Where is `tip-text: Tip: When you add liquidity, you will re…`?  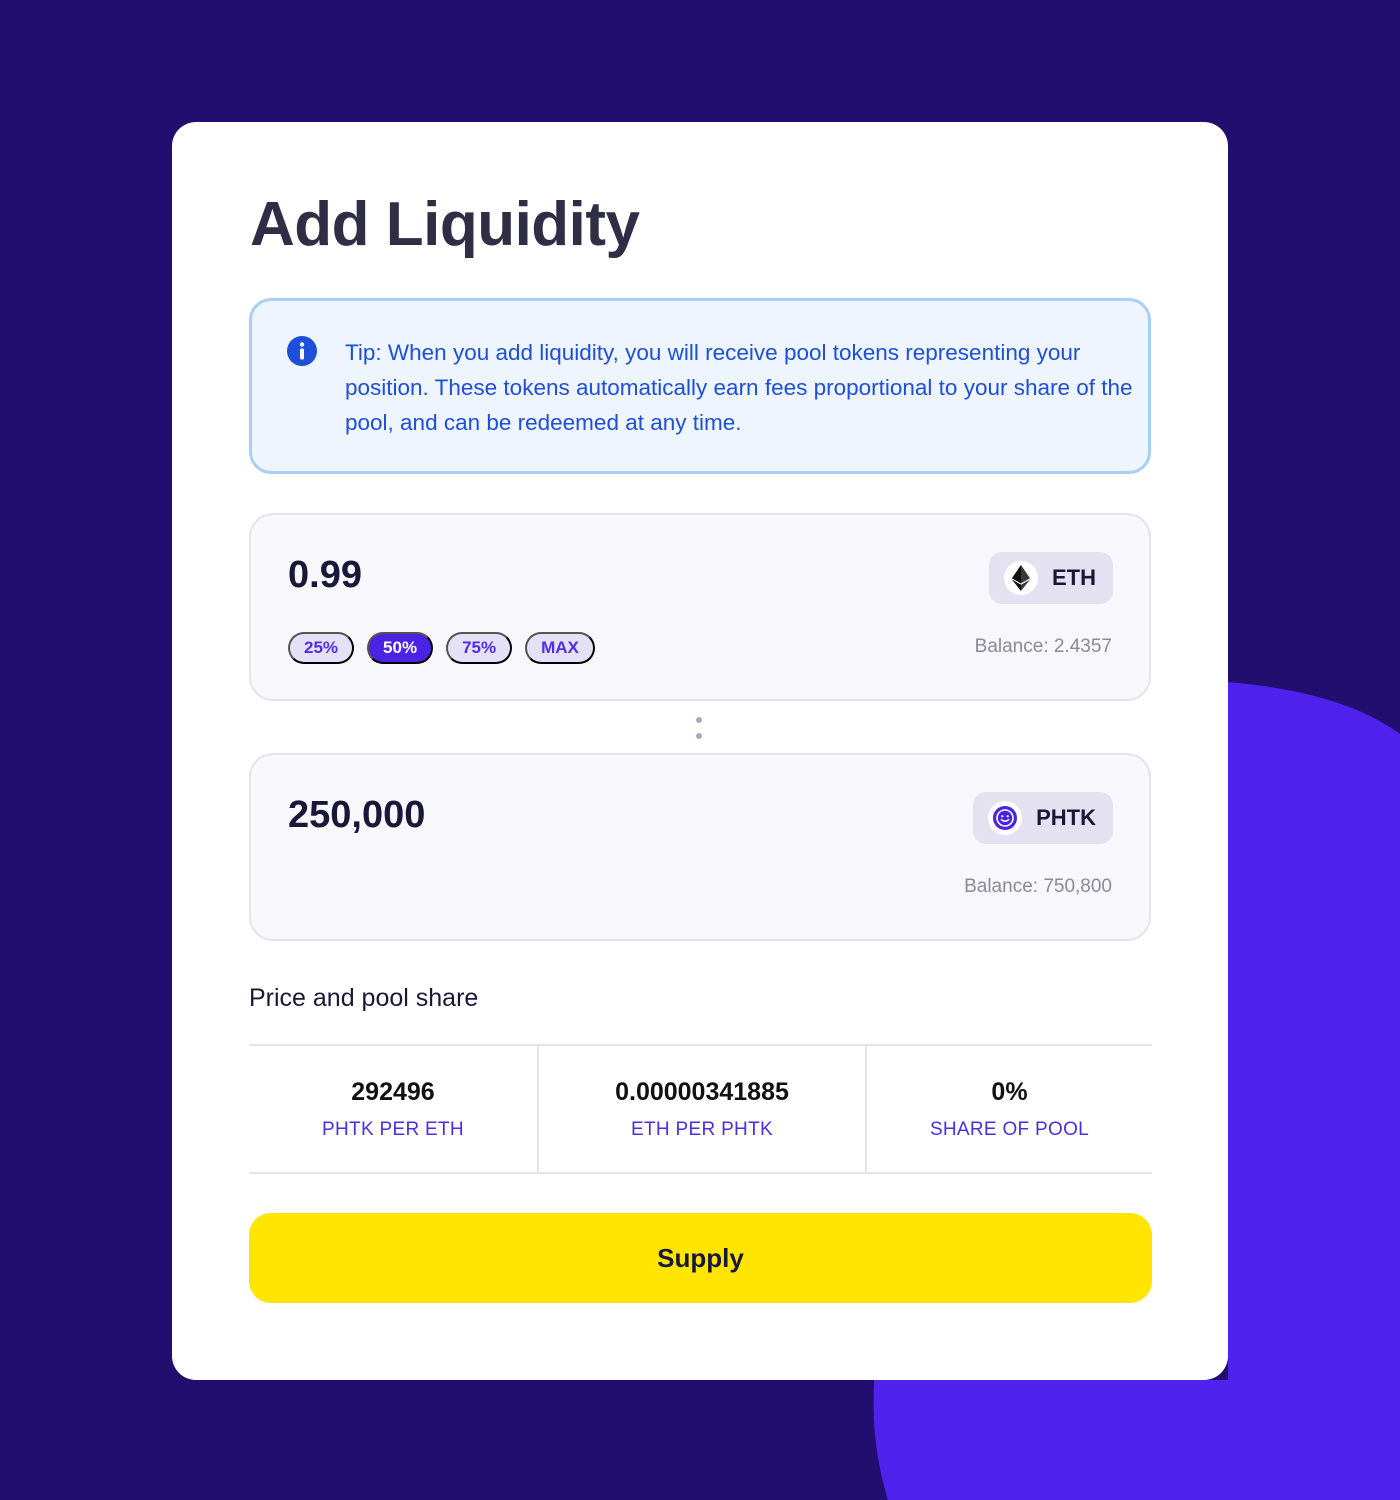 tip-text: Tip: When you add liquidity, you will re… is located at coordinates (739, 387).